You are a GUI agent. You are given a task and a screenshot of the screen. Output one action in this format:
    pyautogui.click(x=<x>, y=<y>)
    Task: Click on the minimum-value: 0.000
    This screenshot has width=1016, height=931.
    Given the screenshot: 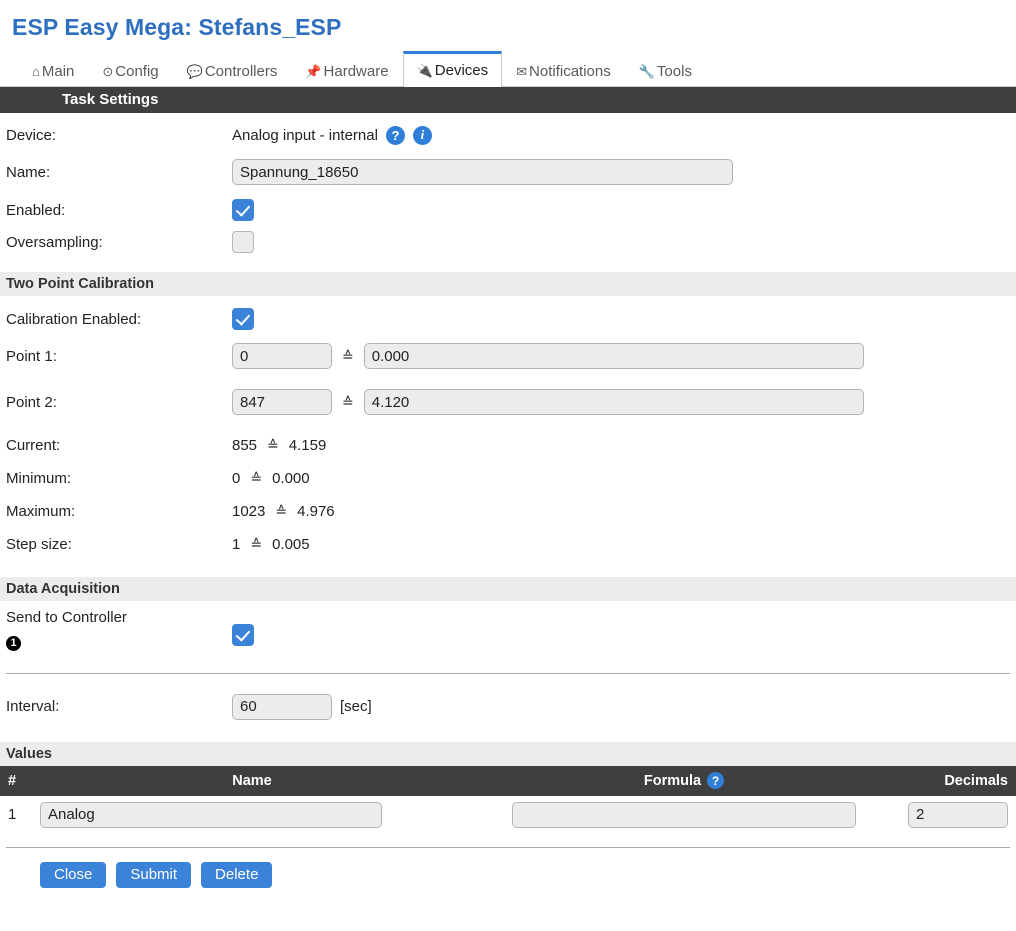 What is the action you would take?
    pyautogui.click(x=291, y=478)
    